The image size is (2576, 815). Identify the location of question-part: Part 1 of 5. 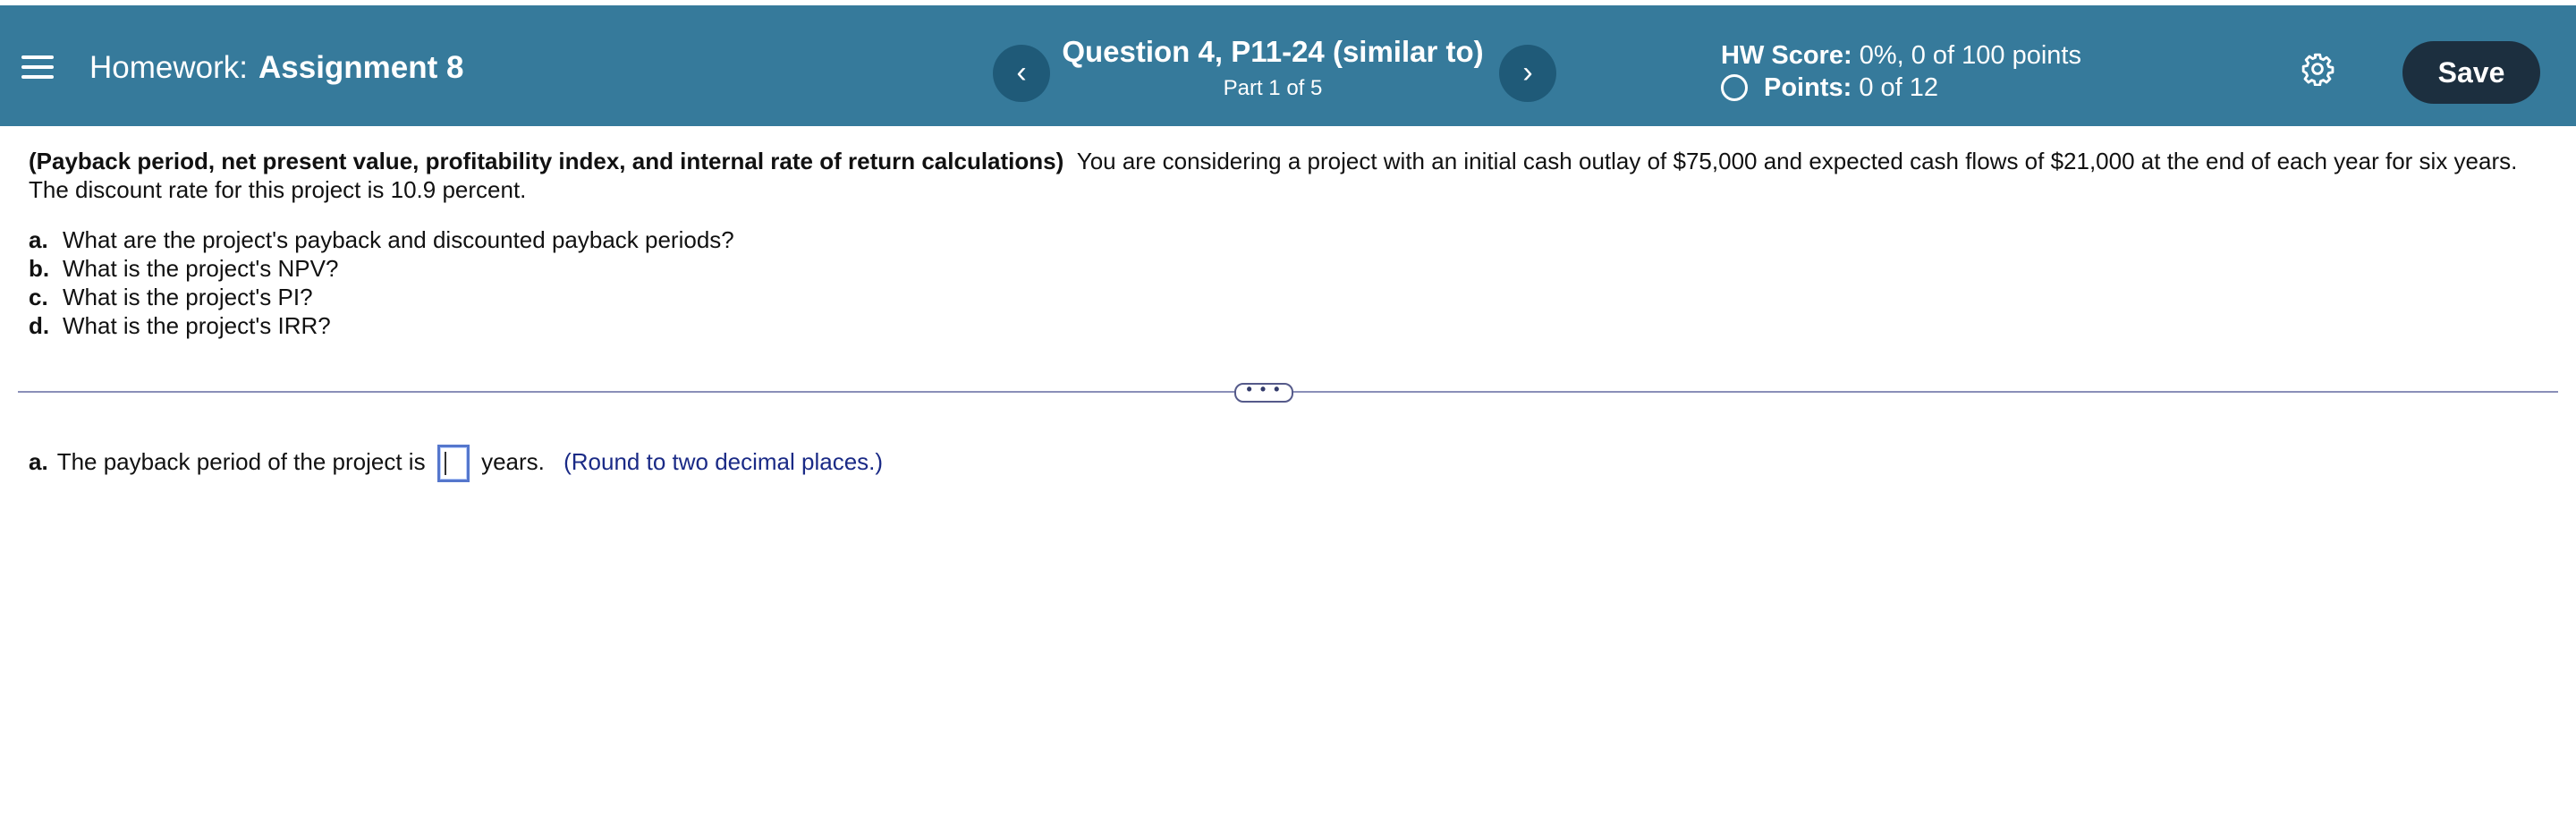
(1273, 88).